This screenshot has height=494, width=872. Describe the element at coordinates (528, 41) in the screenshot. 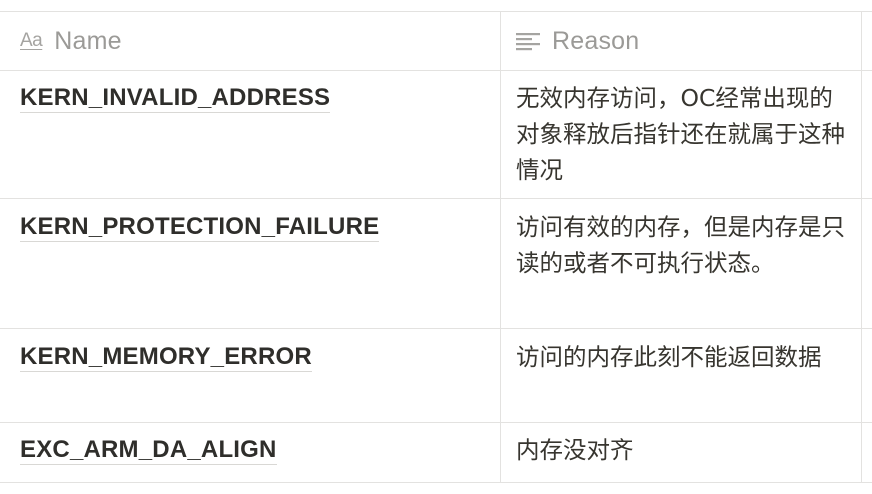

I see `text-lines-icon` at that location.